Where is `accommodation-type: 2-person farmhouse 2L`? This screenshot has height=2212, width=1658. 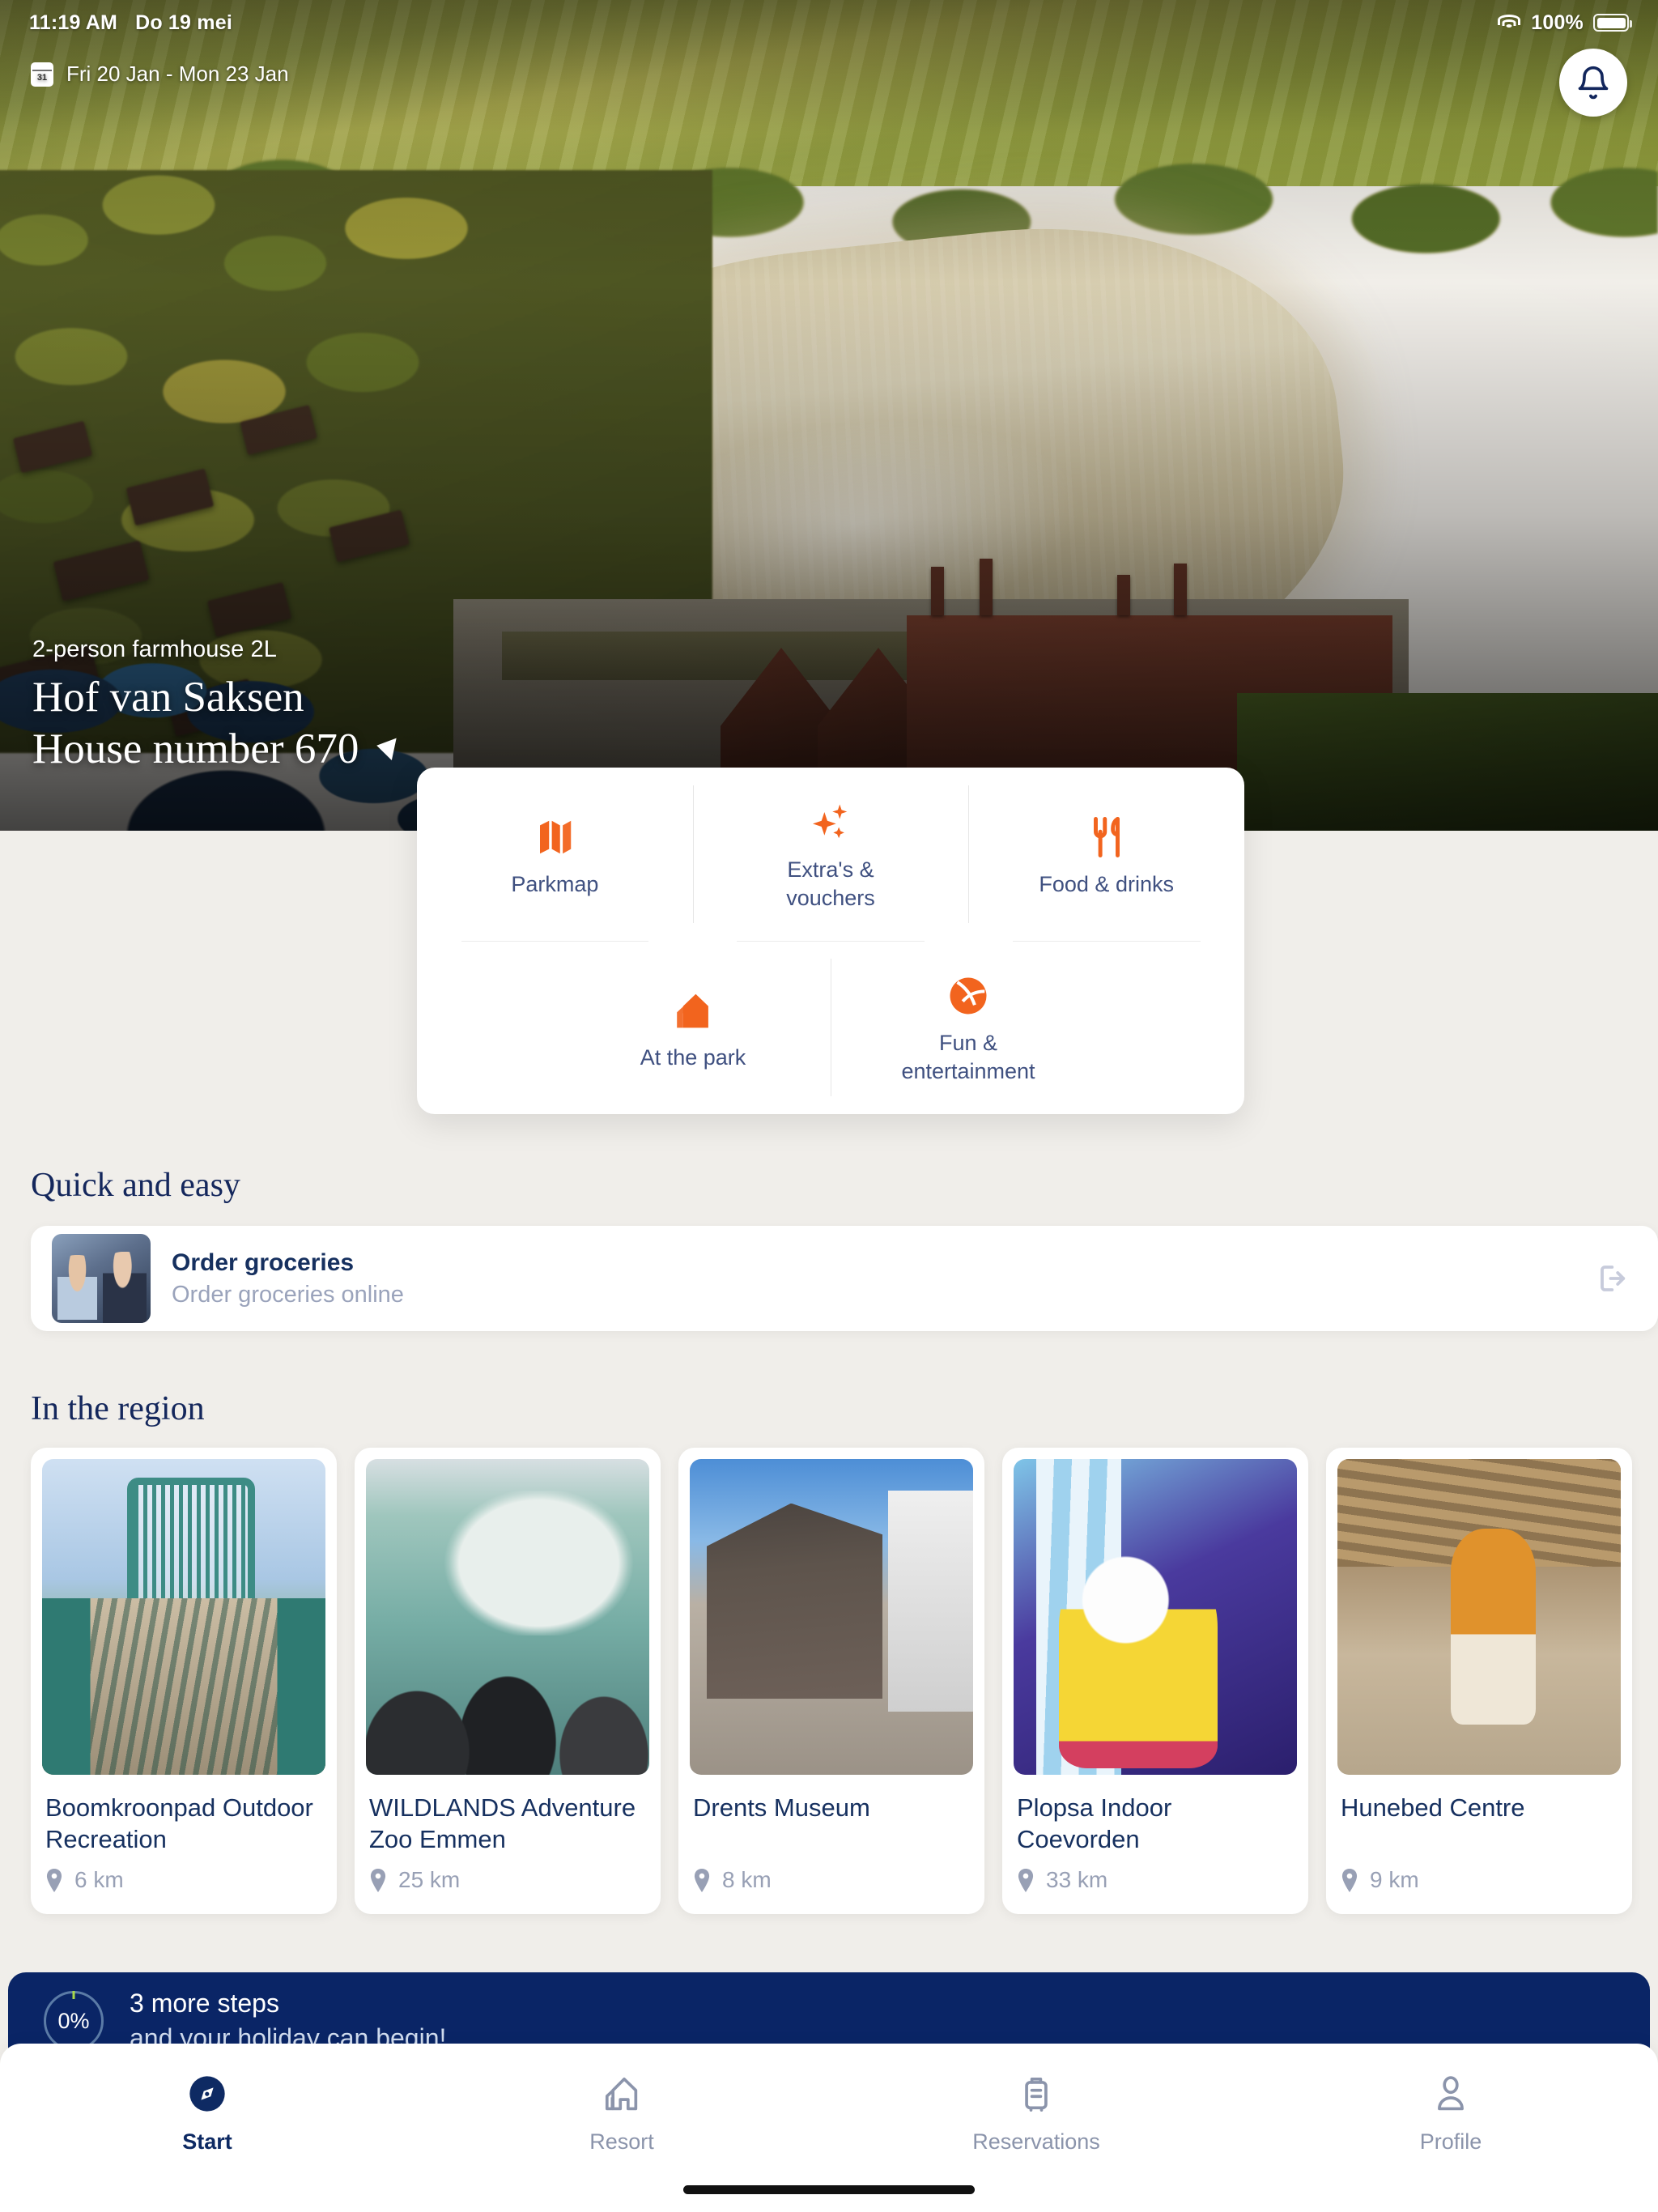
accommodation-type: 2-person farmhouse 2L is located at coordinates (154, 649).